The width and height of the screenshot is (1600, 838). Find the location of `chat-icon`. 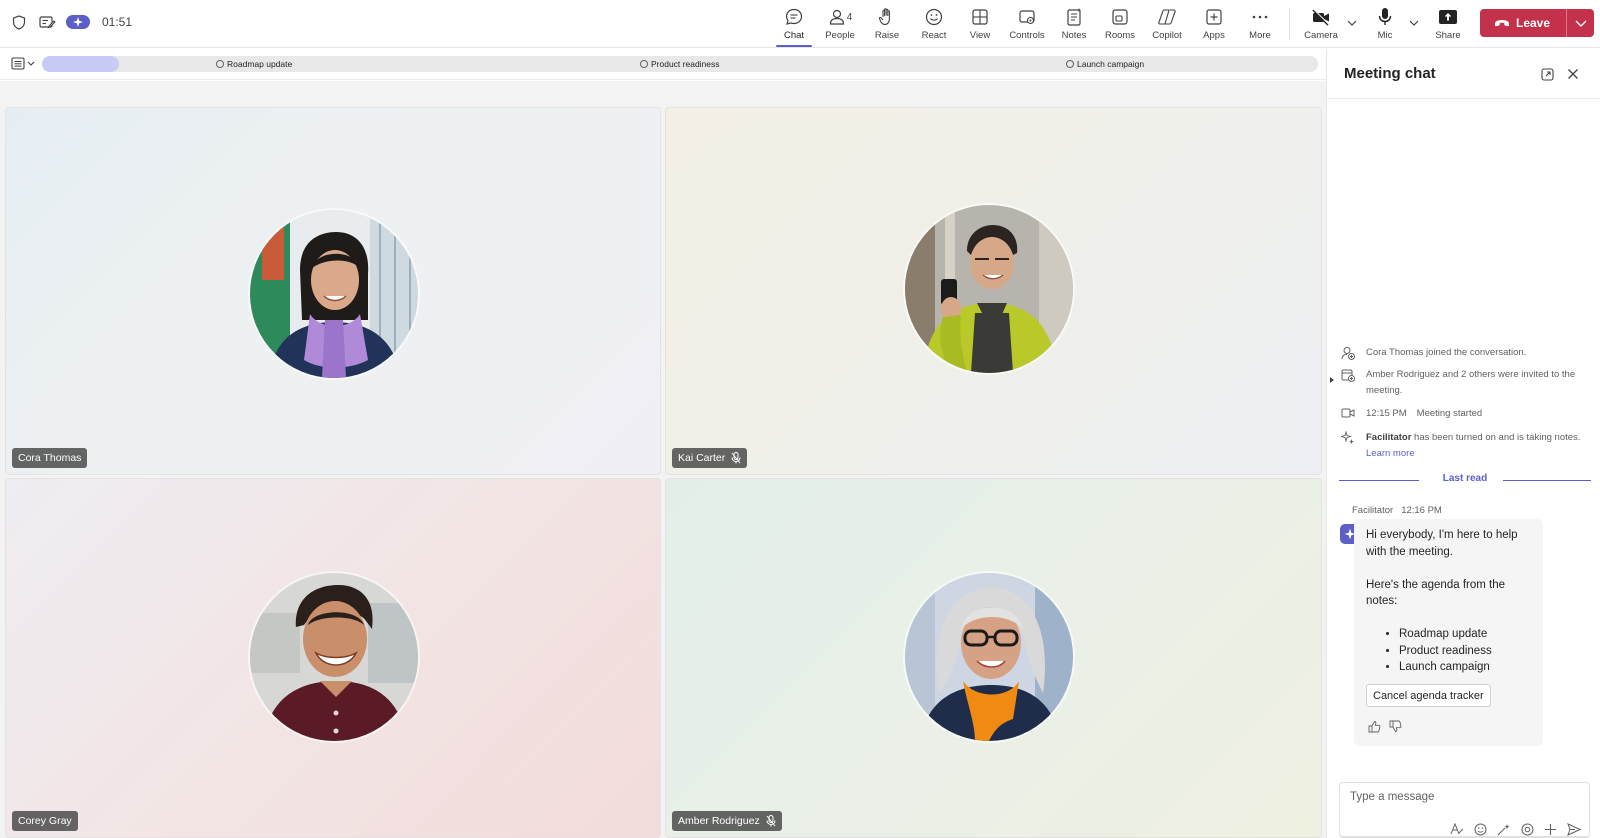

chat-icon is located at coordinates (794, 17).